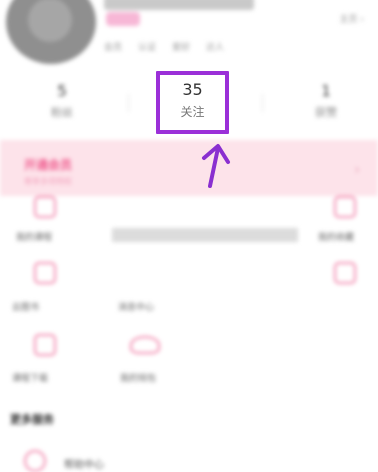 The height and width of the screenshot is (472, 378). What do you see at coordinates (45, 345) in the screenshot?
I see `download-icon` at bounding box center [45, 345].